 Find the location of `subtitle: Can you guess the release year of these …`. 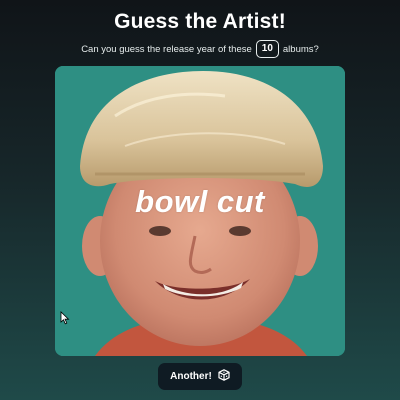

subtitle: Can you guess the release year of these … is located at coordinates (200, 49).